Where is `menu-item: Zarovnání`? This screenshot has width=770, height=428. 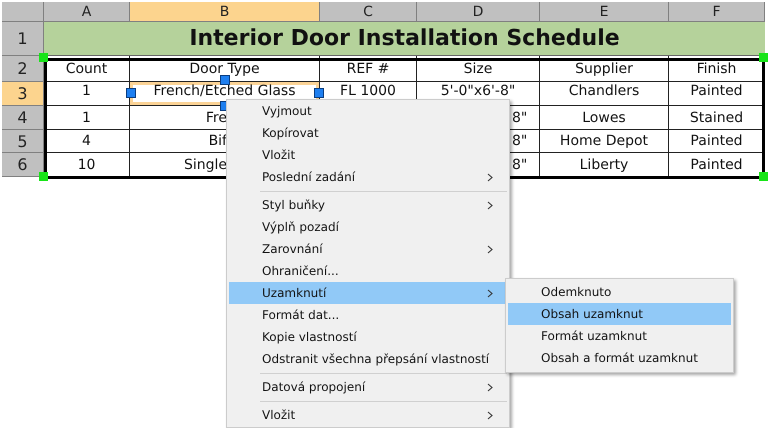 menu-item: Zarovnání is located at coordinates (368, 249).